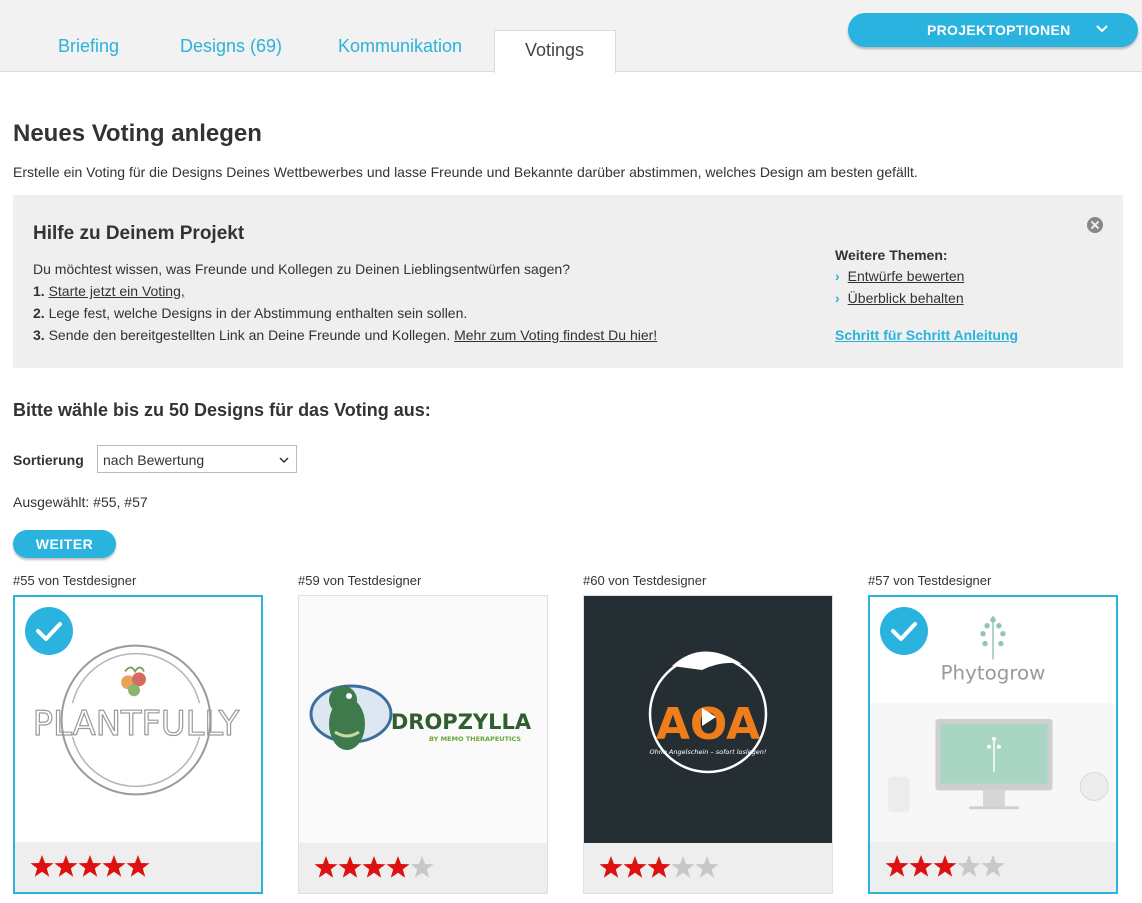  I want to click on more-topic-item: › Überblick behalten, so click(899, 298).